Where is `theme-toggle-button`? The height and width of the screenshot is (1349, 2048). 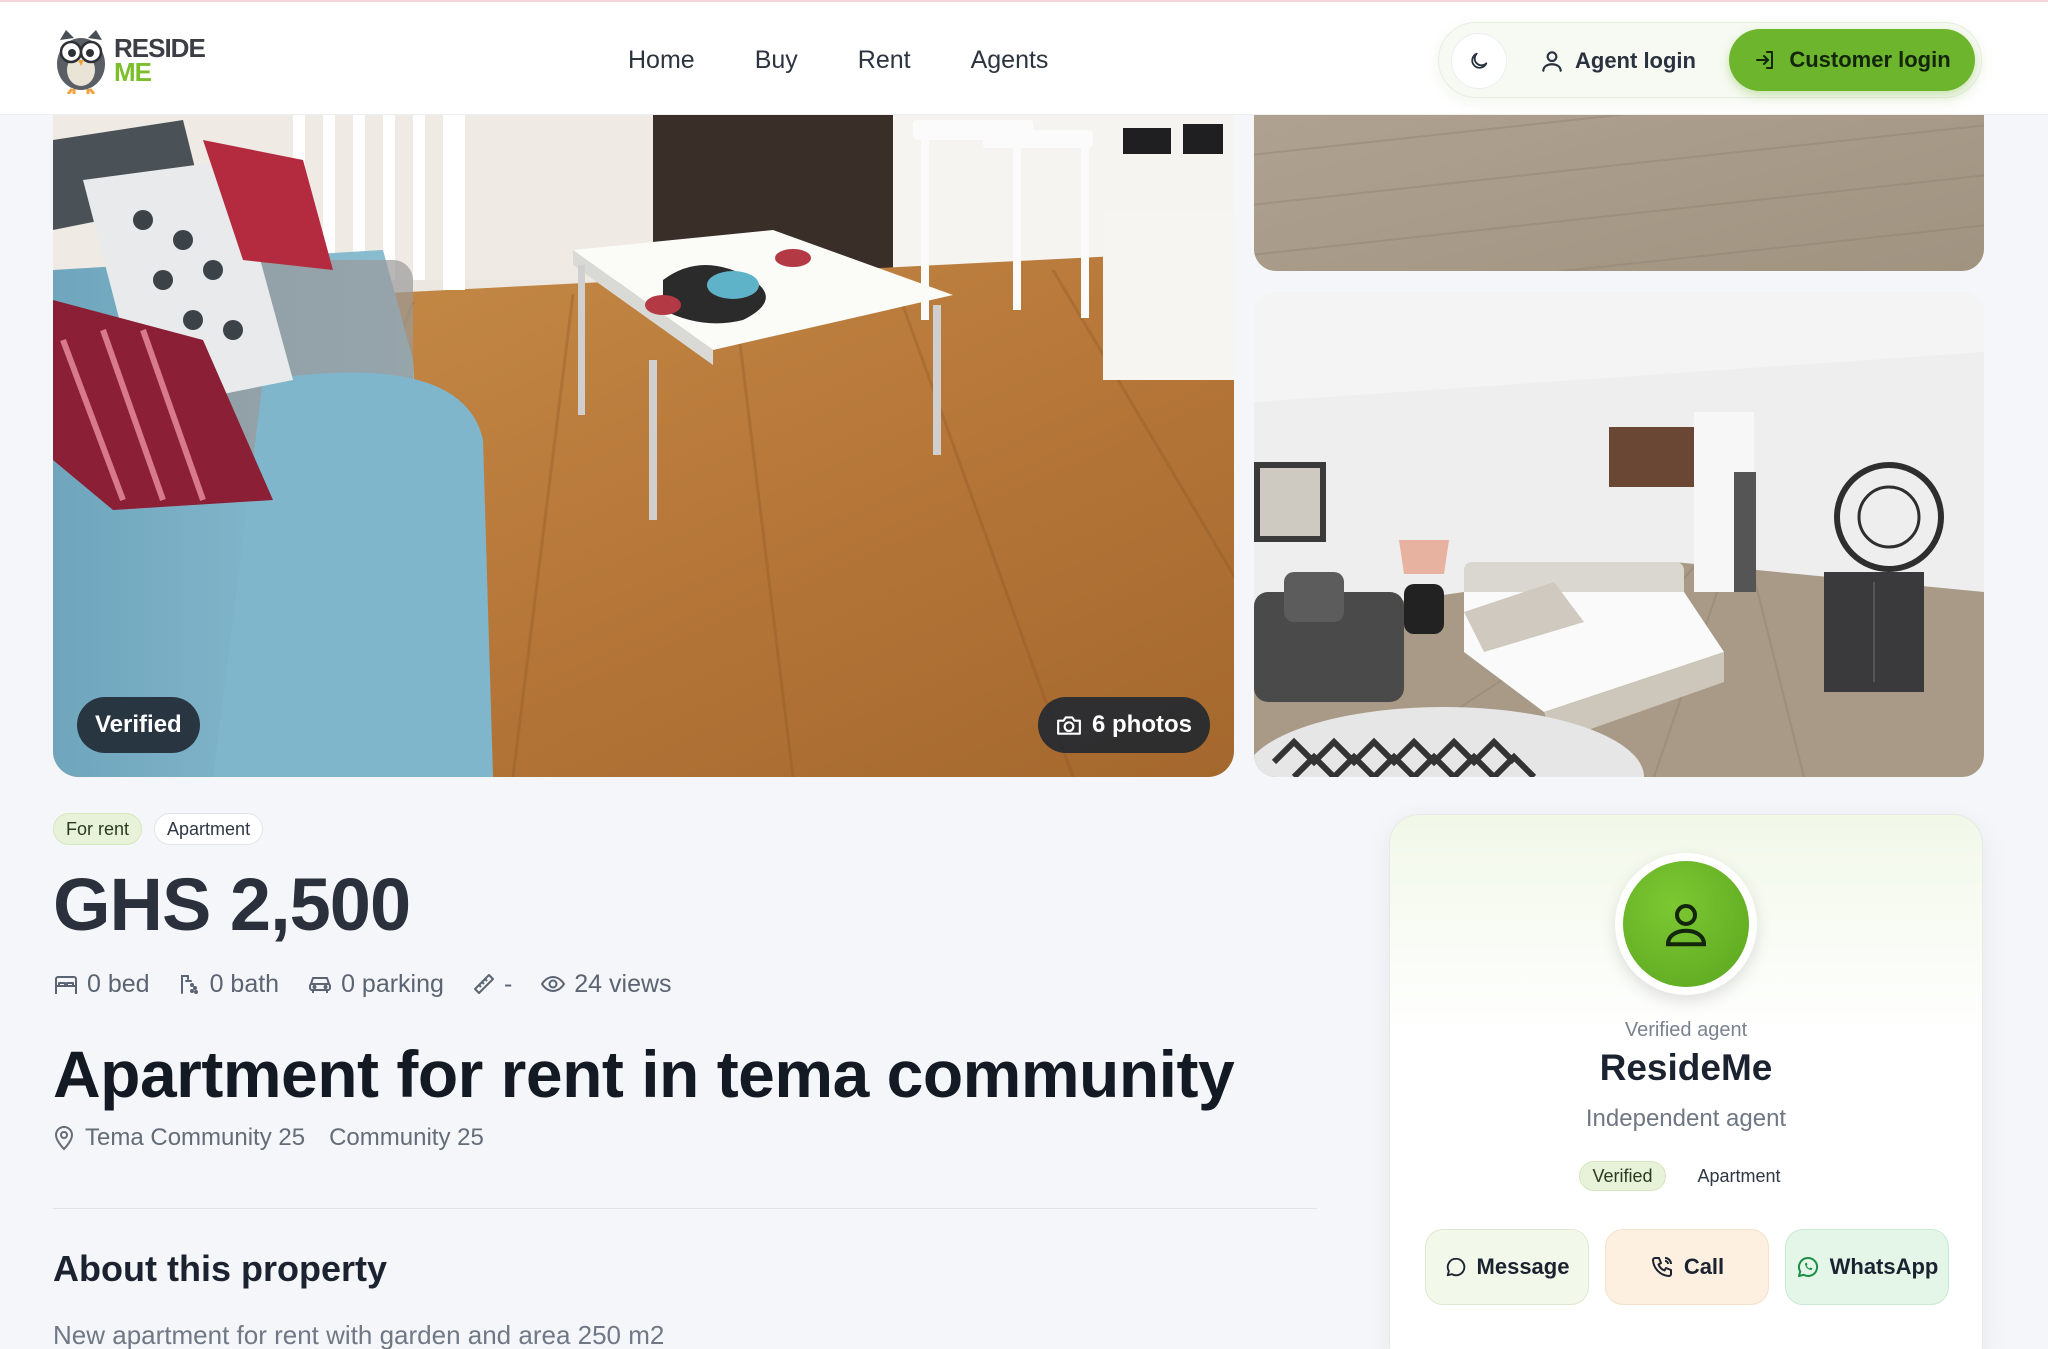
theme-toggle-button is located at coordinates (1479, 61).